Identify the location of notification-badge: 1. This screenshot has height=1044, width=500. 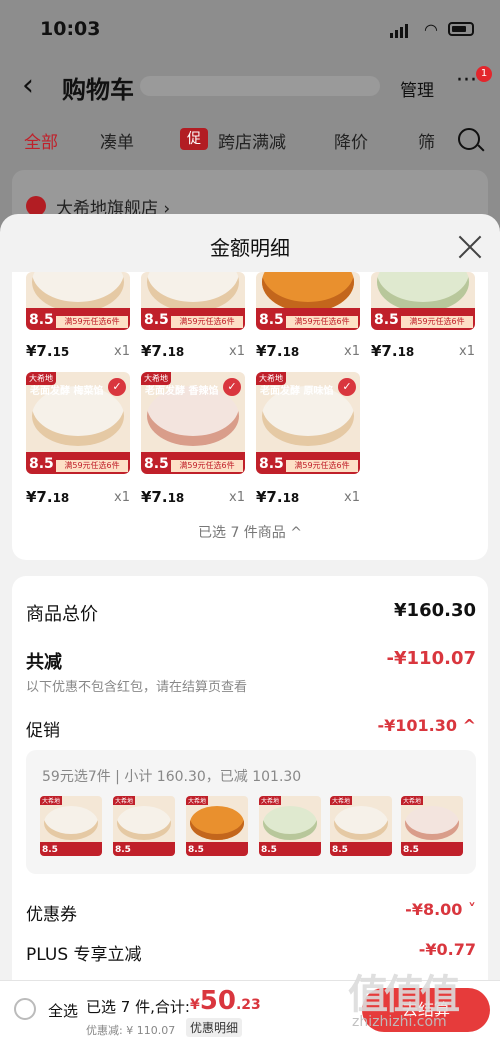
(484, 74).